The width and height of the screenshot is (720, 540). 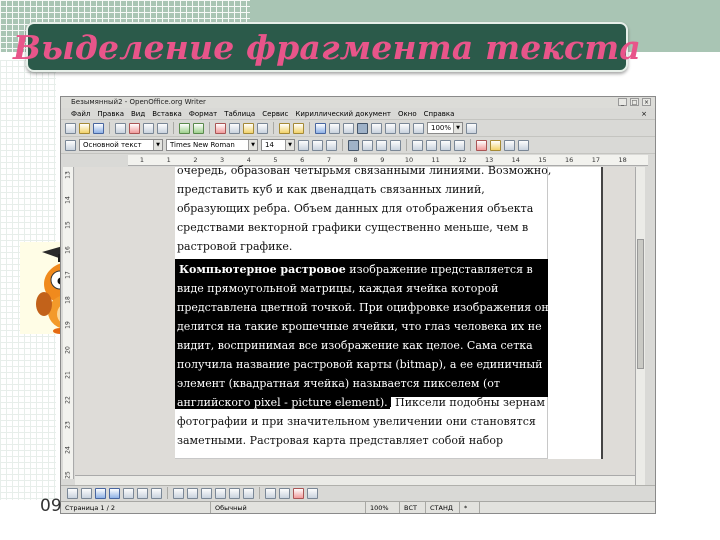 What do you see at coordinates (121, 145) in the screenshot?
I see `paragraph-style-select: Основной текст ▼` at bounding box center [121, 145].